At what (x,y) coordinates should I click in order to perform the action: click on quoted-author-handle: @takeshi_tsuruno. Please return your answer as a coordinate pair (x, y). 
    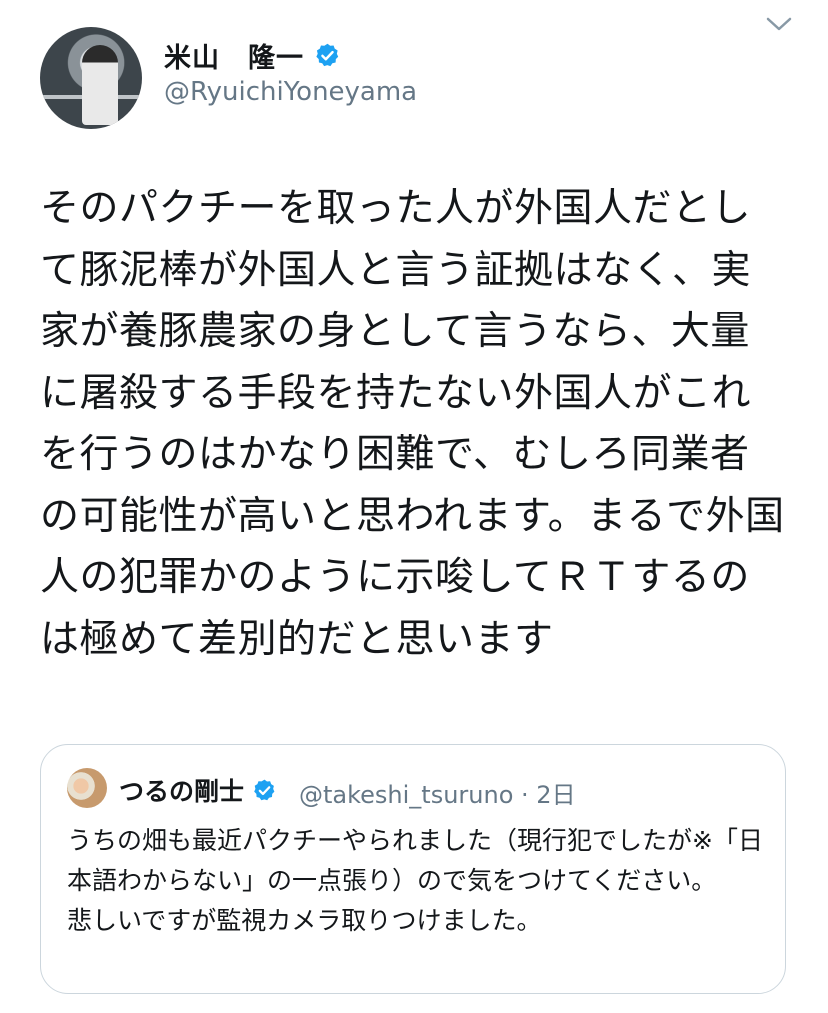
    Looking at the image, I should click on (406, 795).